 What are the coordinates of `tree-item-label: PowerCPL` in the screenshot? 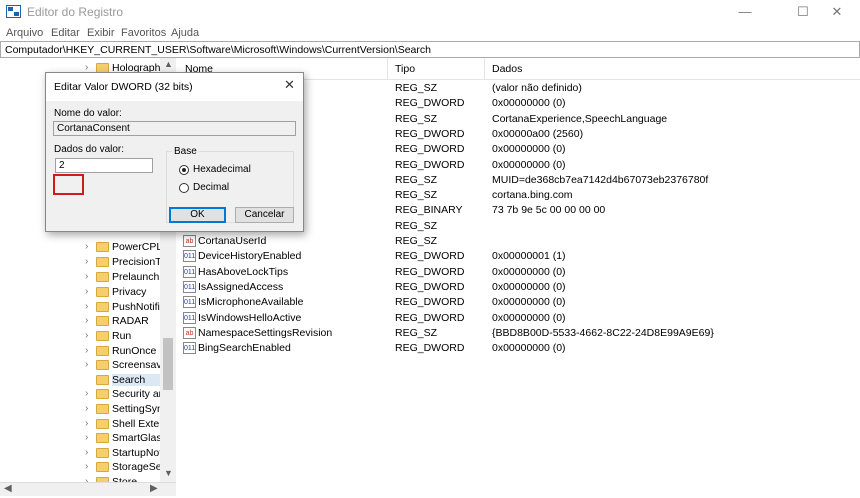 It's located at (136, 247).